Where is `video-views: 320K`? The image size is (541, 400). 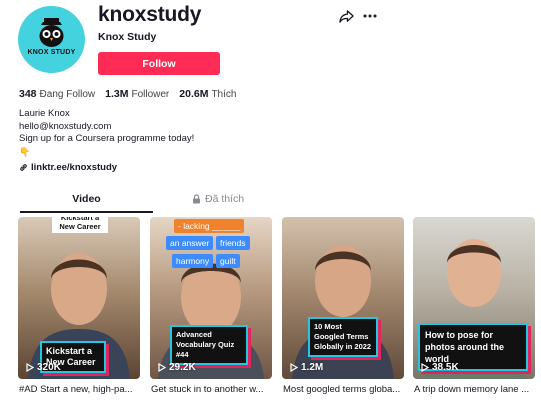
video-views: 320K is located at coordinates (43, 367).